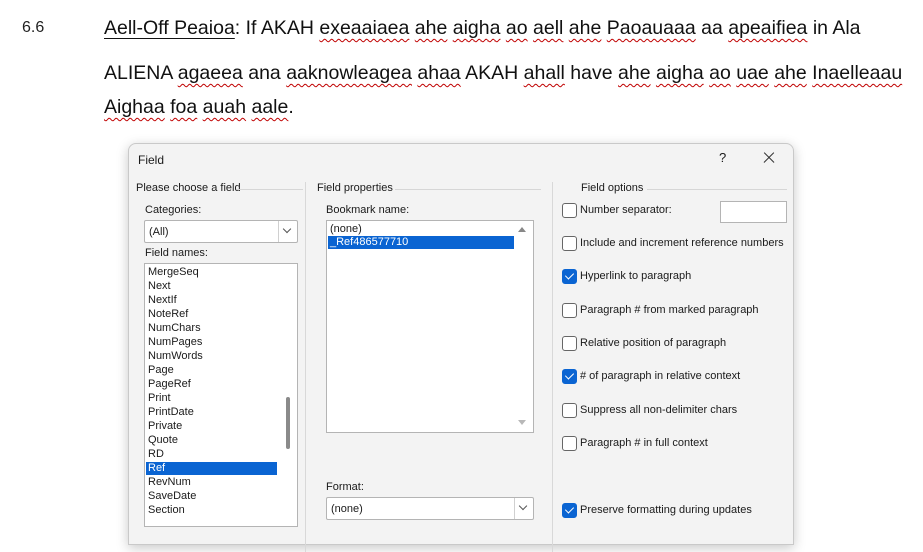 This screenshot has width=923, height=552. Describe the element at coordinates (288, 423) in the screenshot. I see `field-names-scrollbar-thumb` at that location.